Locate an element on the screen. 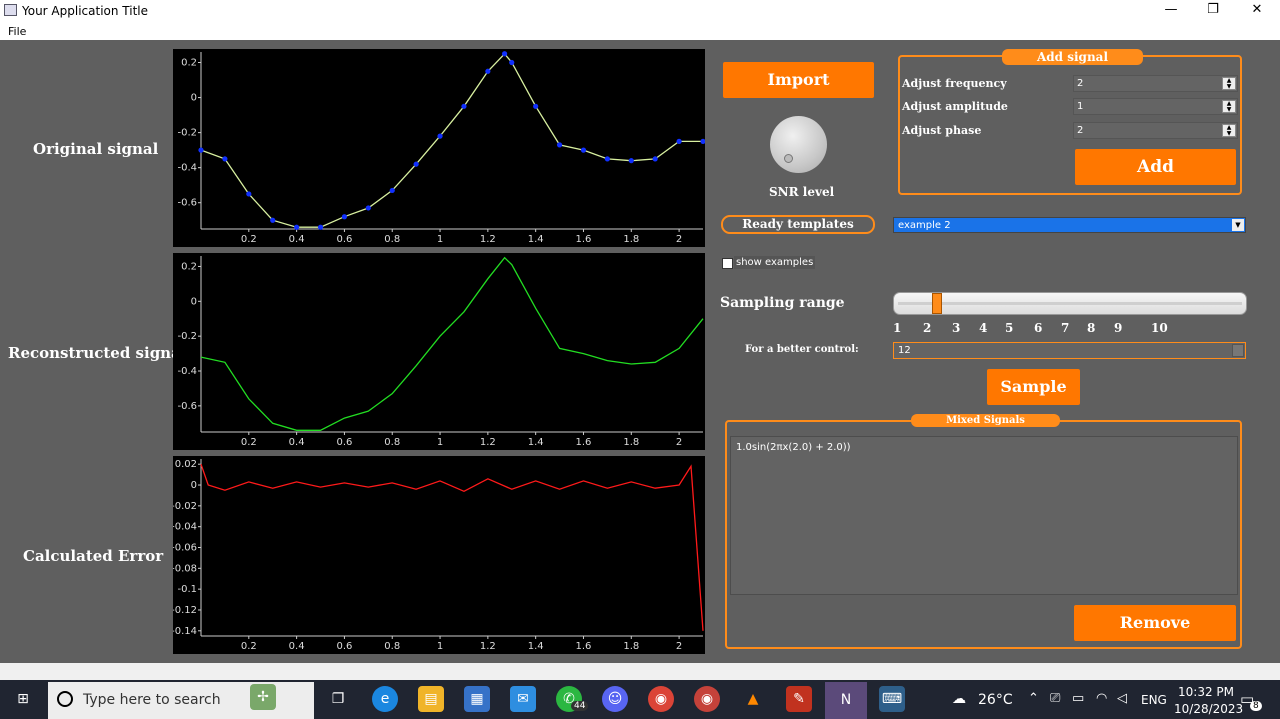 The image size is (1280, 719). frequency-spinbox: 2 ▲ ▼ is located at coordinates (1155, 83).